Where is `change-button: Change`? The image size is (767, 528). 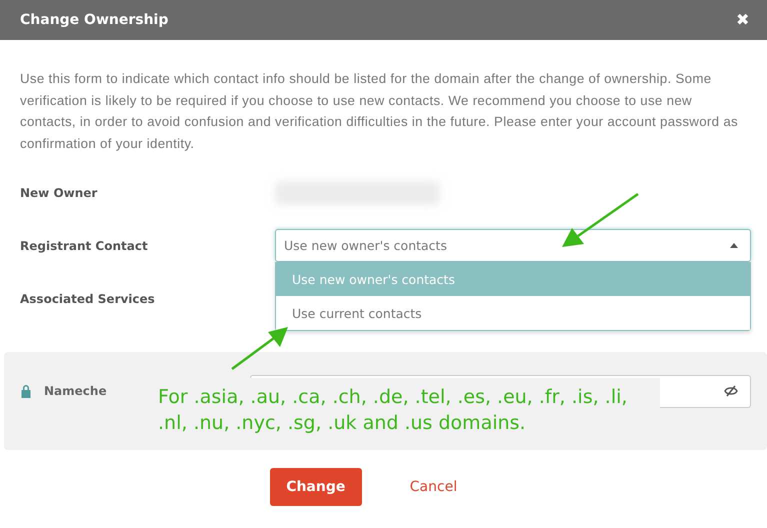
change-button: Change is located at coordinates (316, 487).